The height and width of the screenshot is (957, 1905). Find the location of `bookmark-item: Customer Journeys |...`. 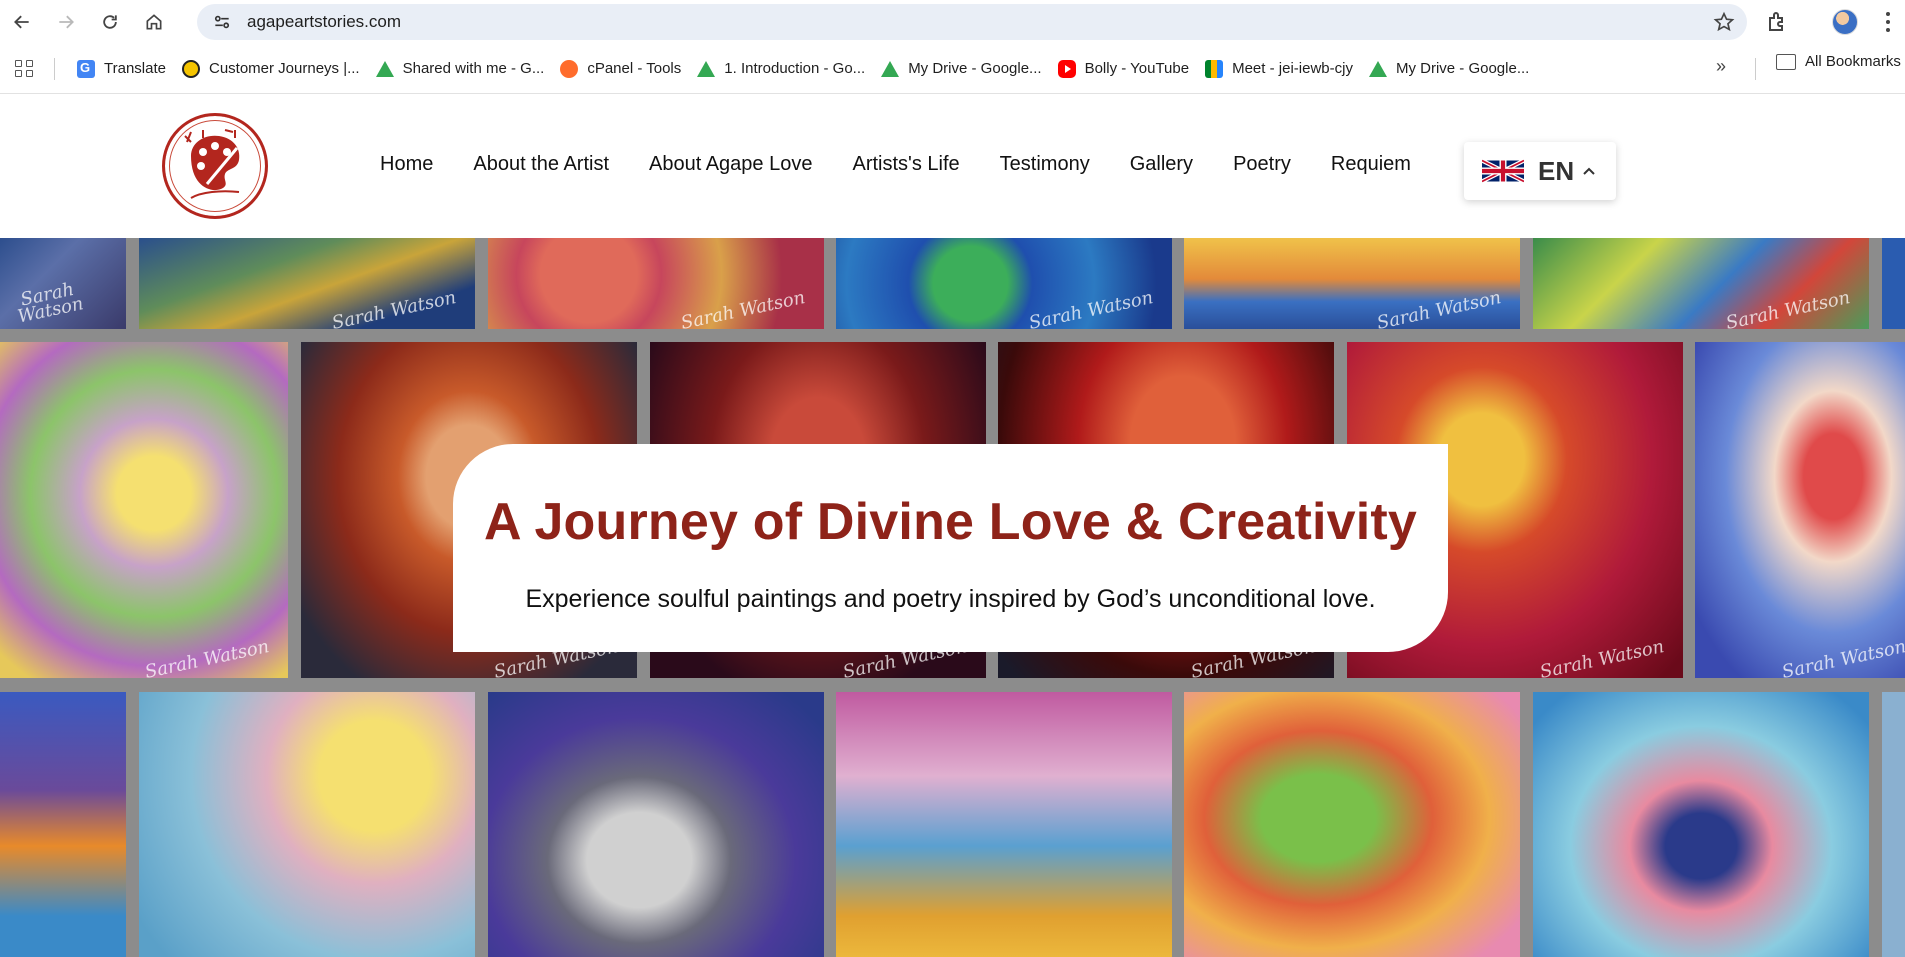

bookmark-item: Customer Journeys |... is located at coordinates (271, 69).